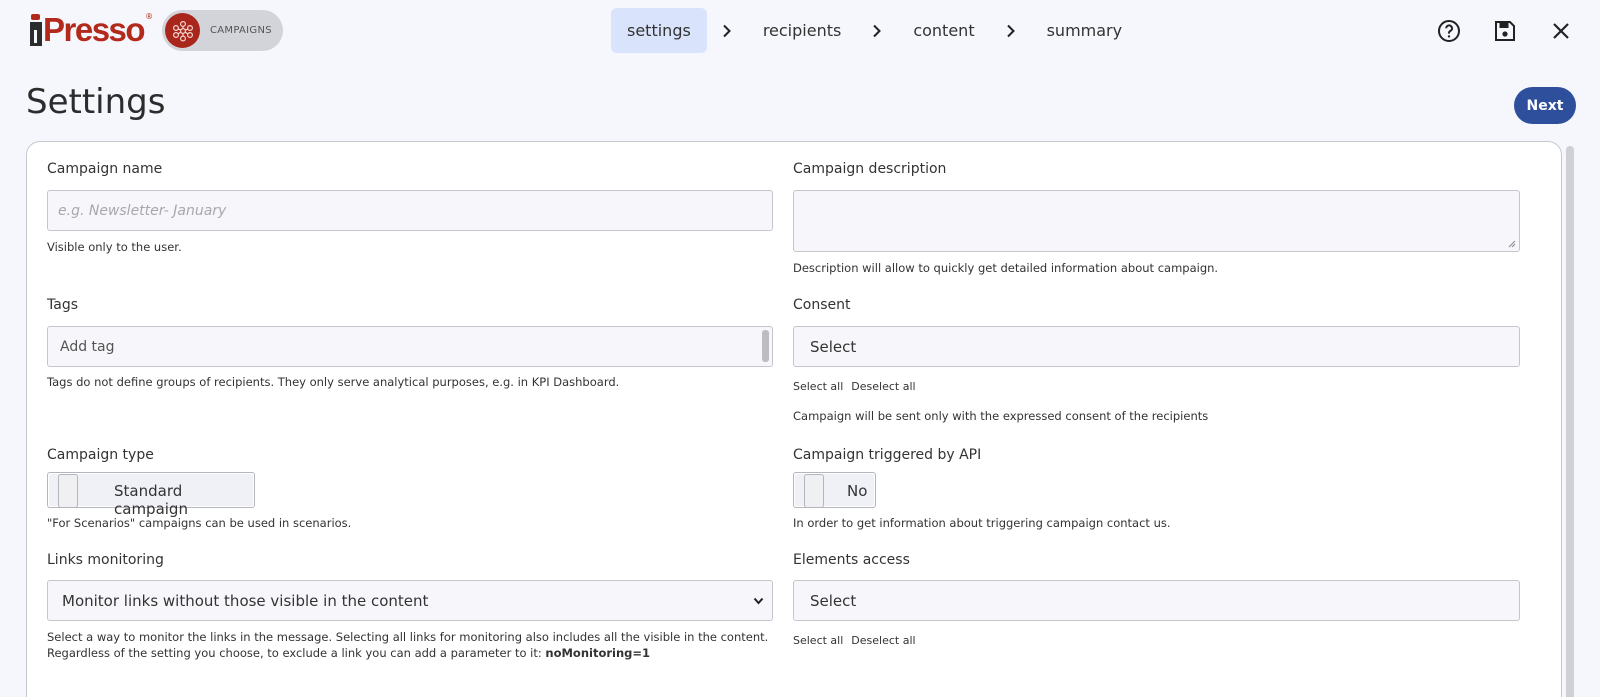 The height and width of the screenshot is (697, 1600). I want to click on step-recipients: recipients, so click(802, 30).